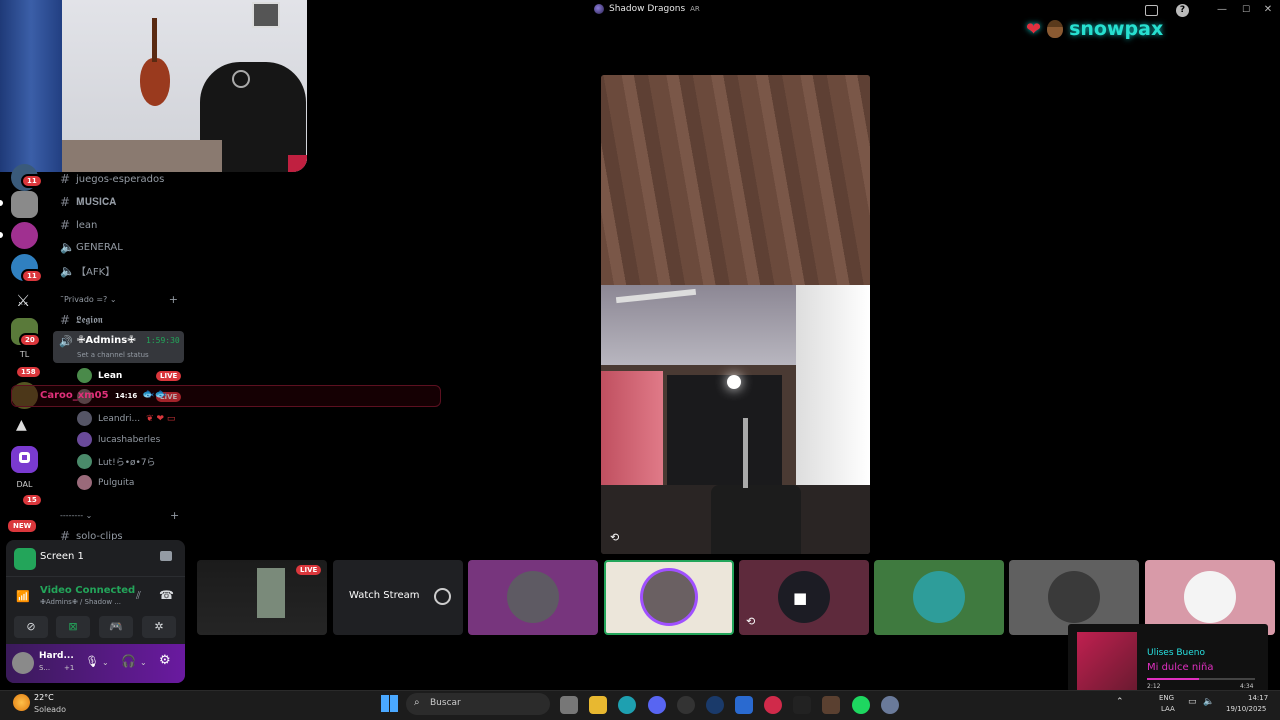 This screenshot has width=1280, height=720. I want to click on channel-general: 🔈 GENERAL, so click(91, 247).